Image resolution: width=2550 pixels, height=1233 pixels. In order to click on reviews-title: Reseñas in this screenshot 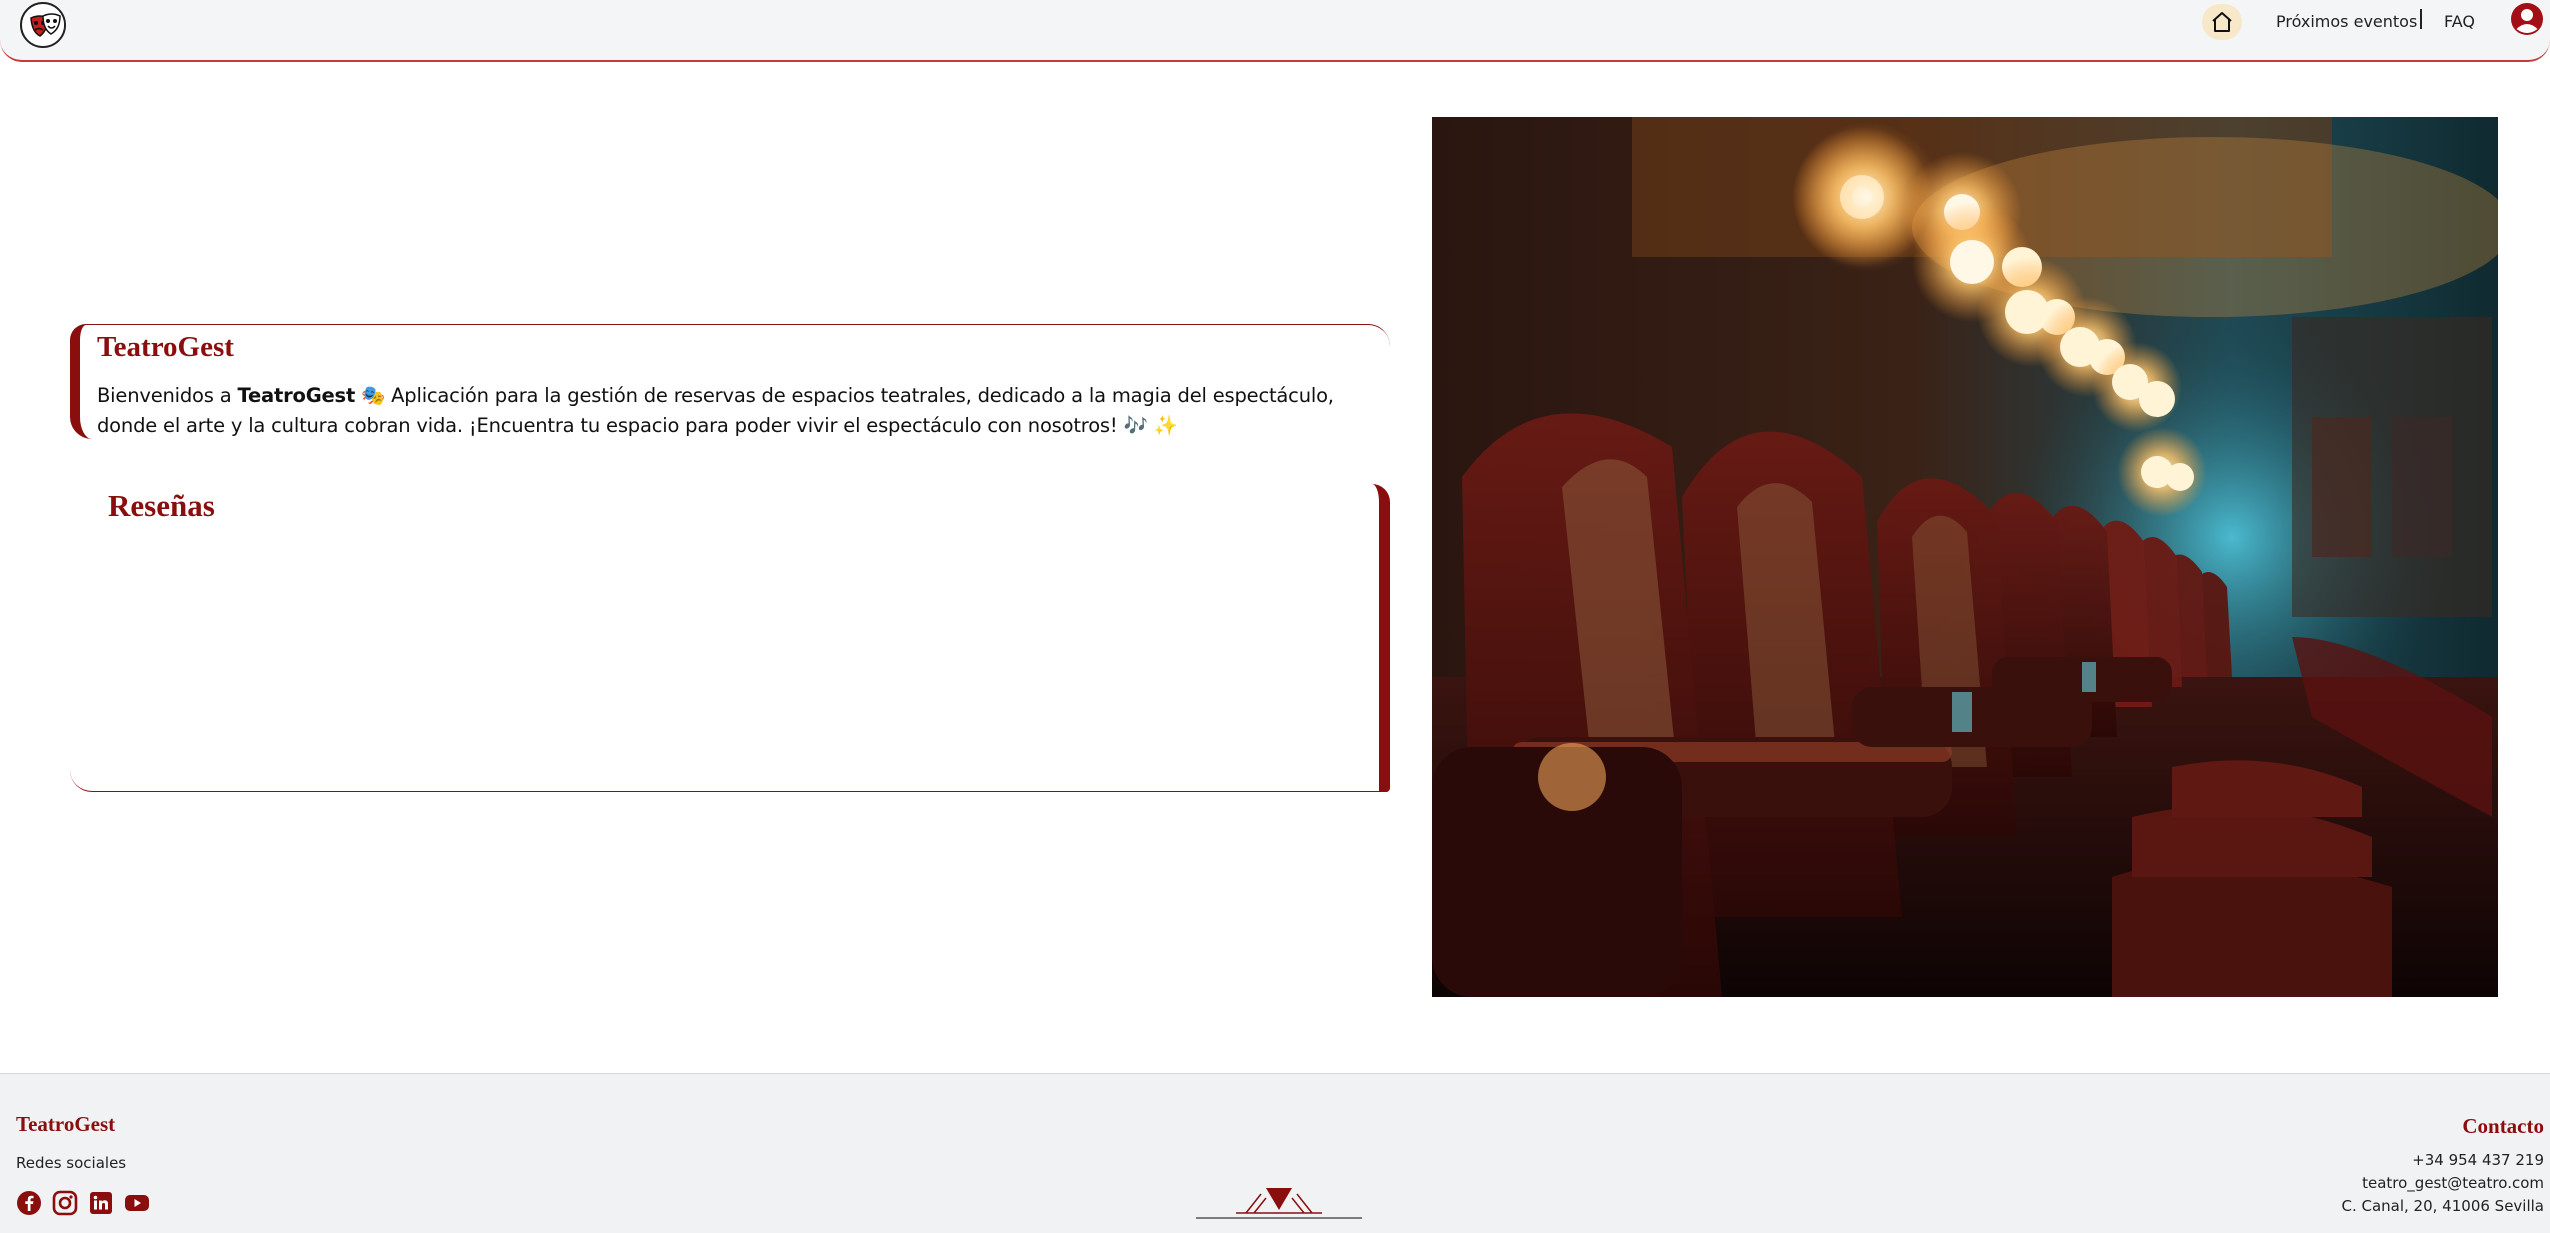, I will do `click(161, 505)`.